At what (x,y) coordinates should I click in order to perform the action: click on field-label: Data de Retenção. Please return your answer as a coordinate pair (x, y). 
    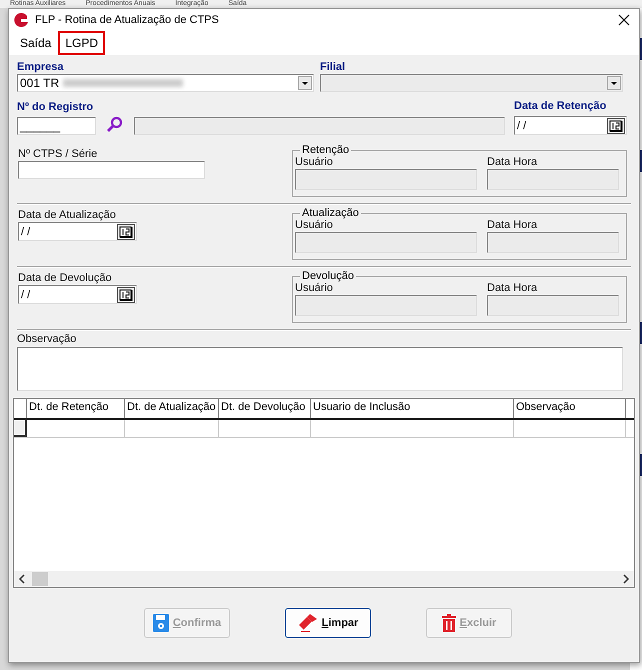
    Looking at the image, I should click on (561, 106).